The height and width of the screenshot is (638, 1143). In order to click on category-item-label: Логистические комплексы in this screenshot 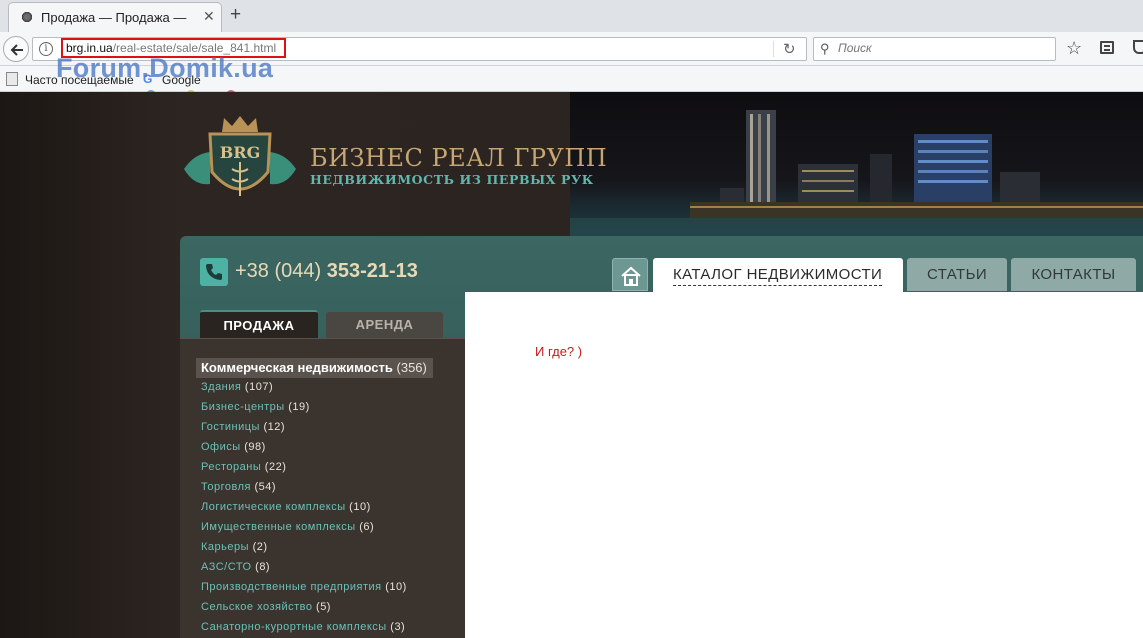, I will do `click(273, 507)`.